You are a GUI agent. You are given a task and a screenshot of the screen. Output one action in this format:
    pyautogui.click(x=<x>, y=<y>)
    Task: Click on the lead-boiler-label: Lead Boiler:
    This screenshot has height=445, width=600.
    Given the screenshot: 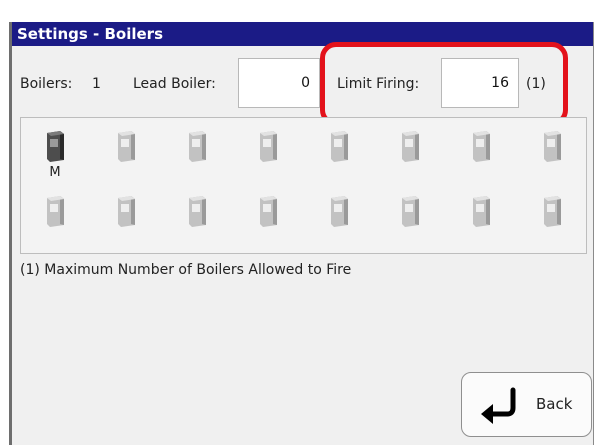 What is the action you would take?
    pyautogui.click(x=174, y=84)
    